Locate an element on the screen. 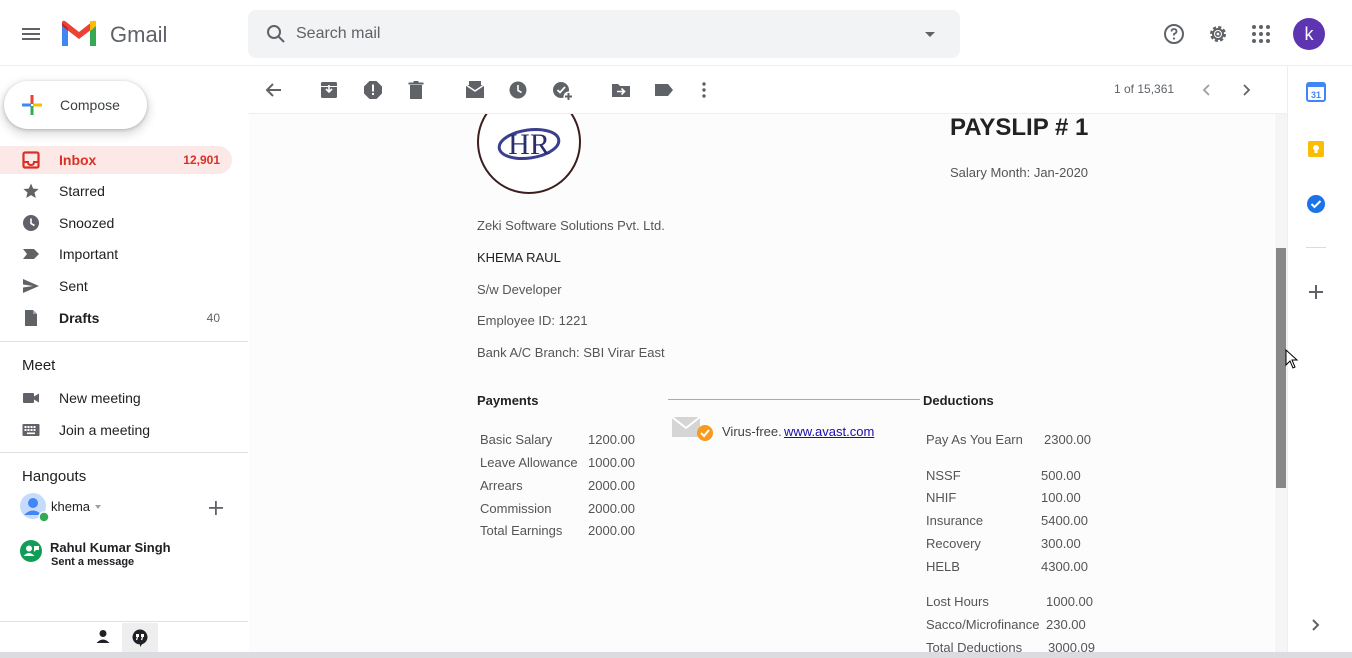 This screenshot has width=1352, height=658. svg-text: HR is located at coordinates (529, 144).